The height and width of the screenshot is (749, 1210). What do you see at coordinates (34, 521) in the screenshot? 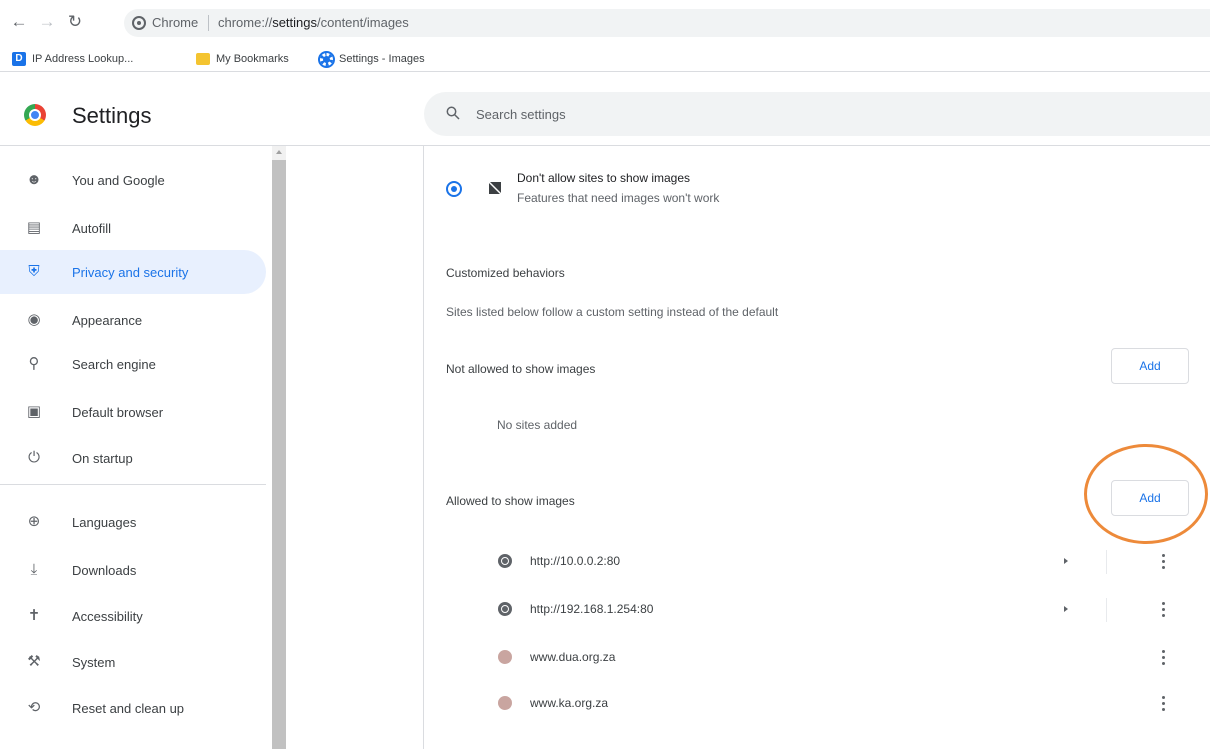
I see `globe-icon: ⊕` at bounding box center [34, 521].